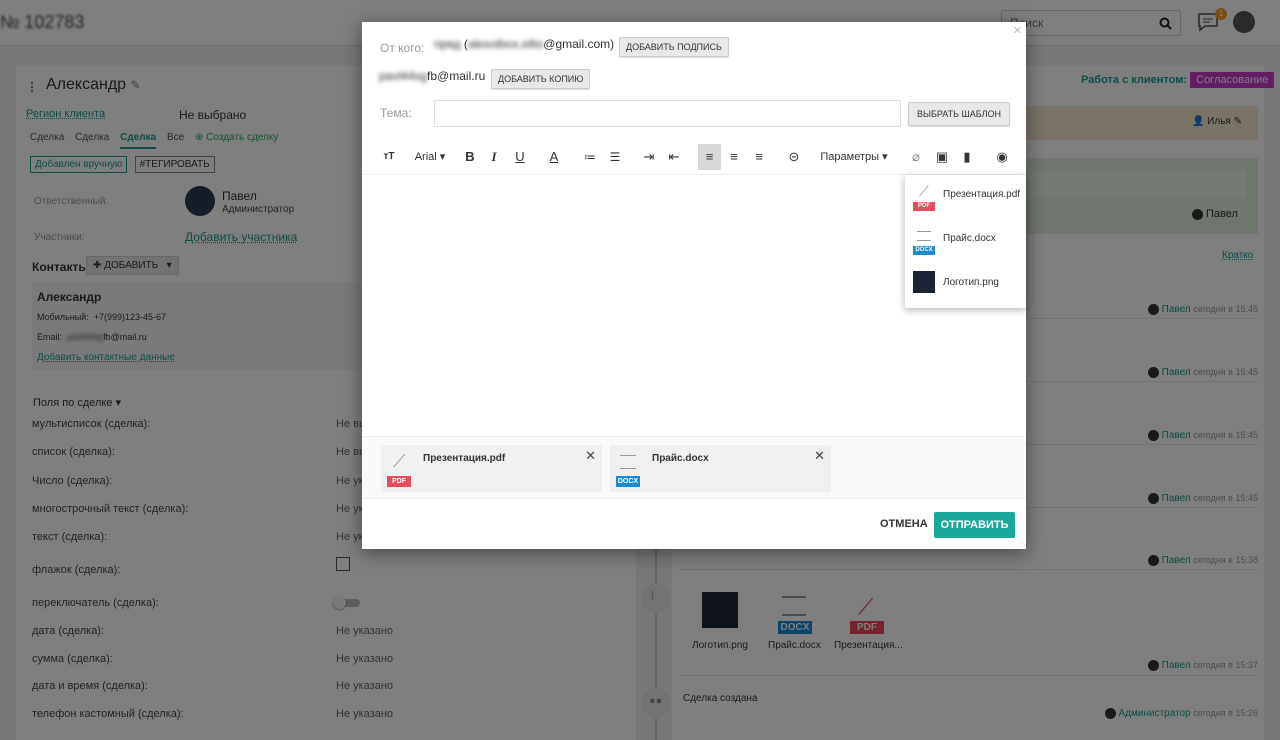 The width and height of the screenshot is (1280, 740). I want to click on add-signature-label: ДОБАВИТЬ ПОДПИСЬ, so click(674, 47).